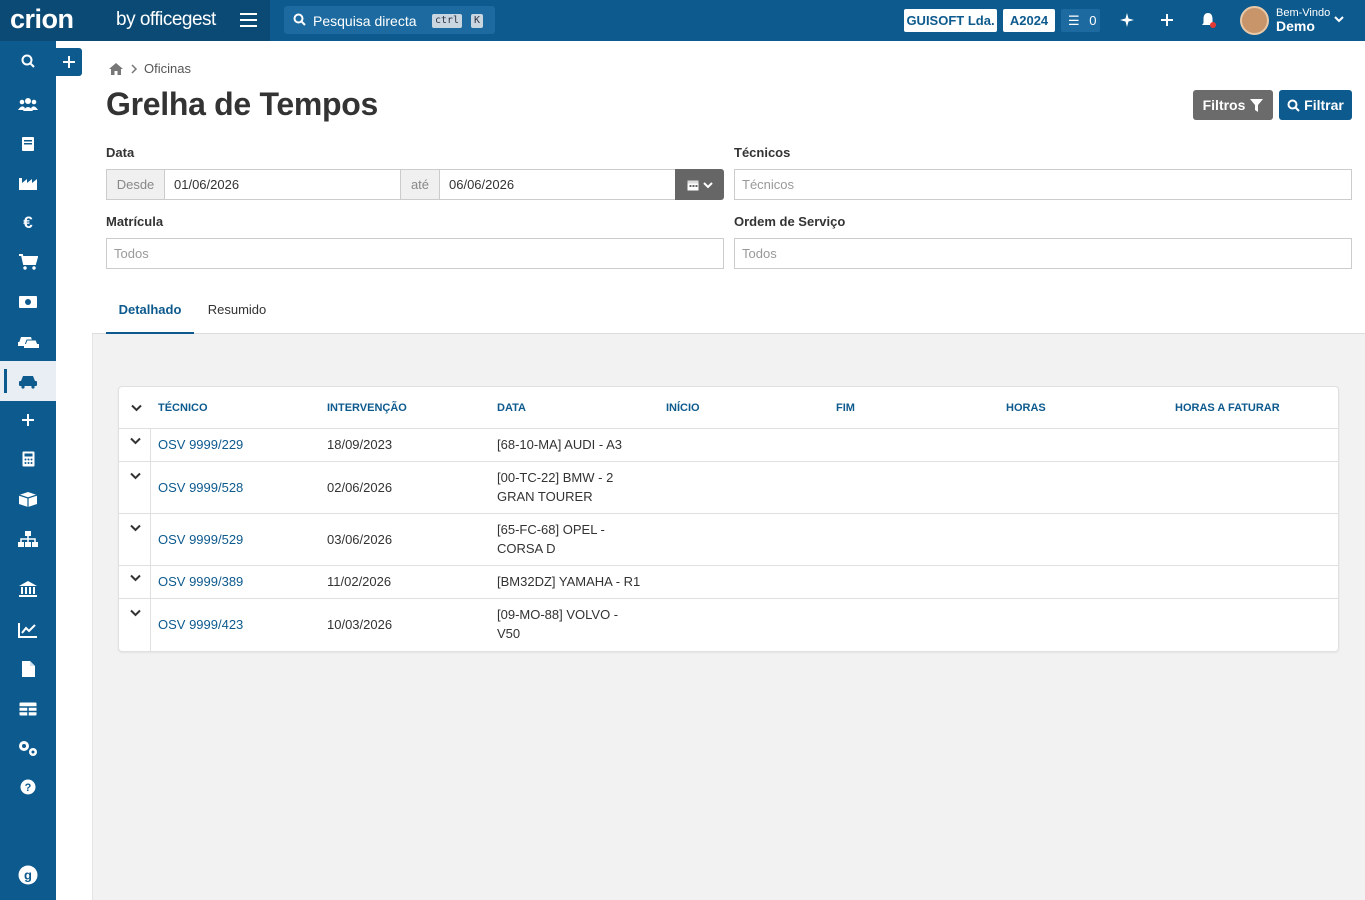 This screenshot has height=900, width=1365. I want to click on table-icon, so click(28, 709).